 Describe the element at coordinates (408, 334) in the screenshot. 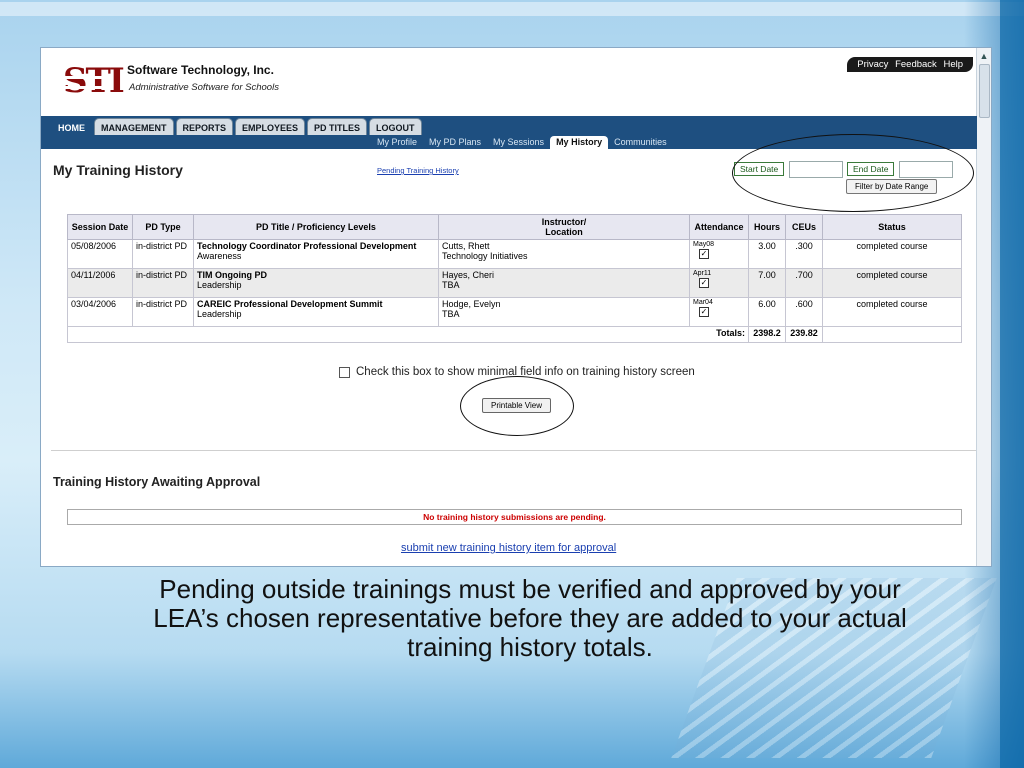

I see `totals-label: Totals:` at that location.